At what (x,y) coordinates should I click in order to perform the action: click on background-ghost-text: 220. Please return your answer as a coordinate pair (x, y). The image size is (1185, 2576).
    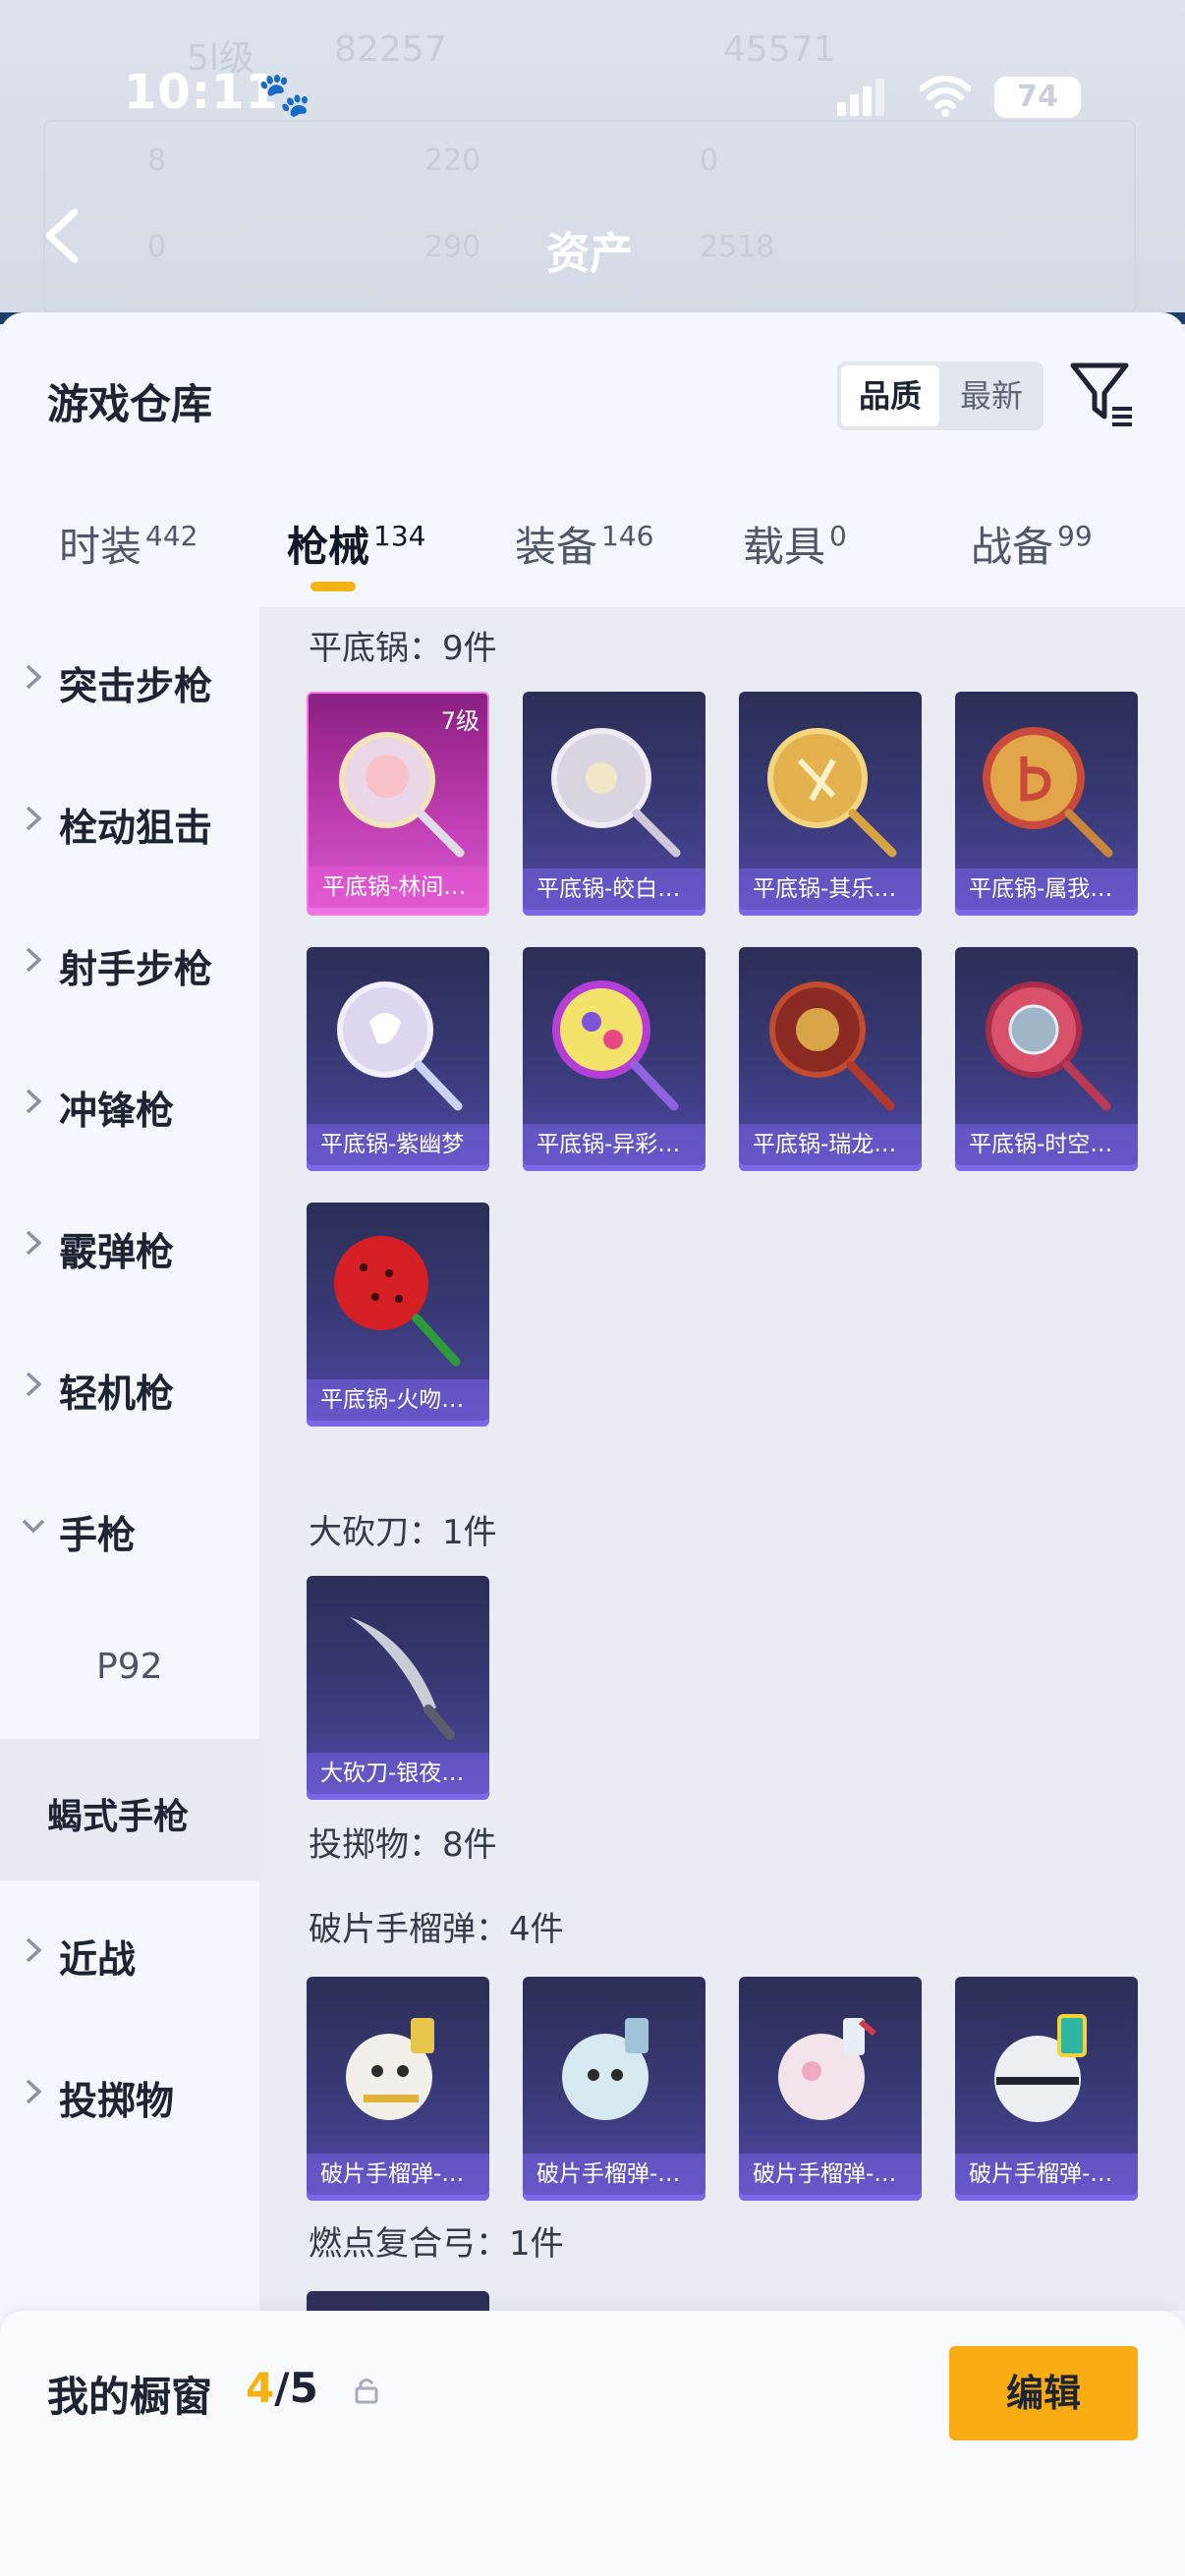
    Looking at the image, I should click on (453, 160).